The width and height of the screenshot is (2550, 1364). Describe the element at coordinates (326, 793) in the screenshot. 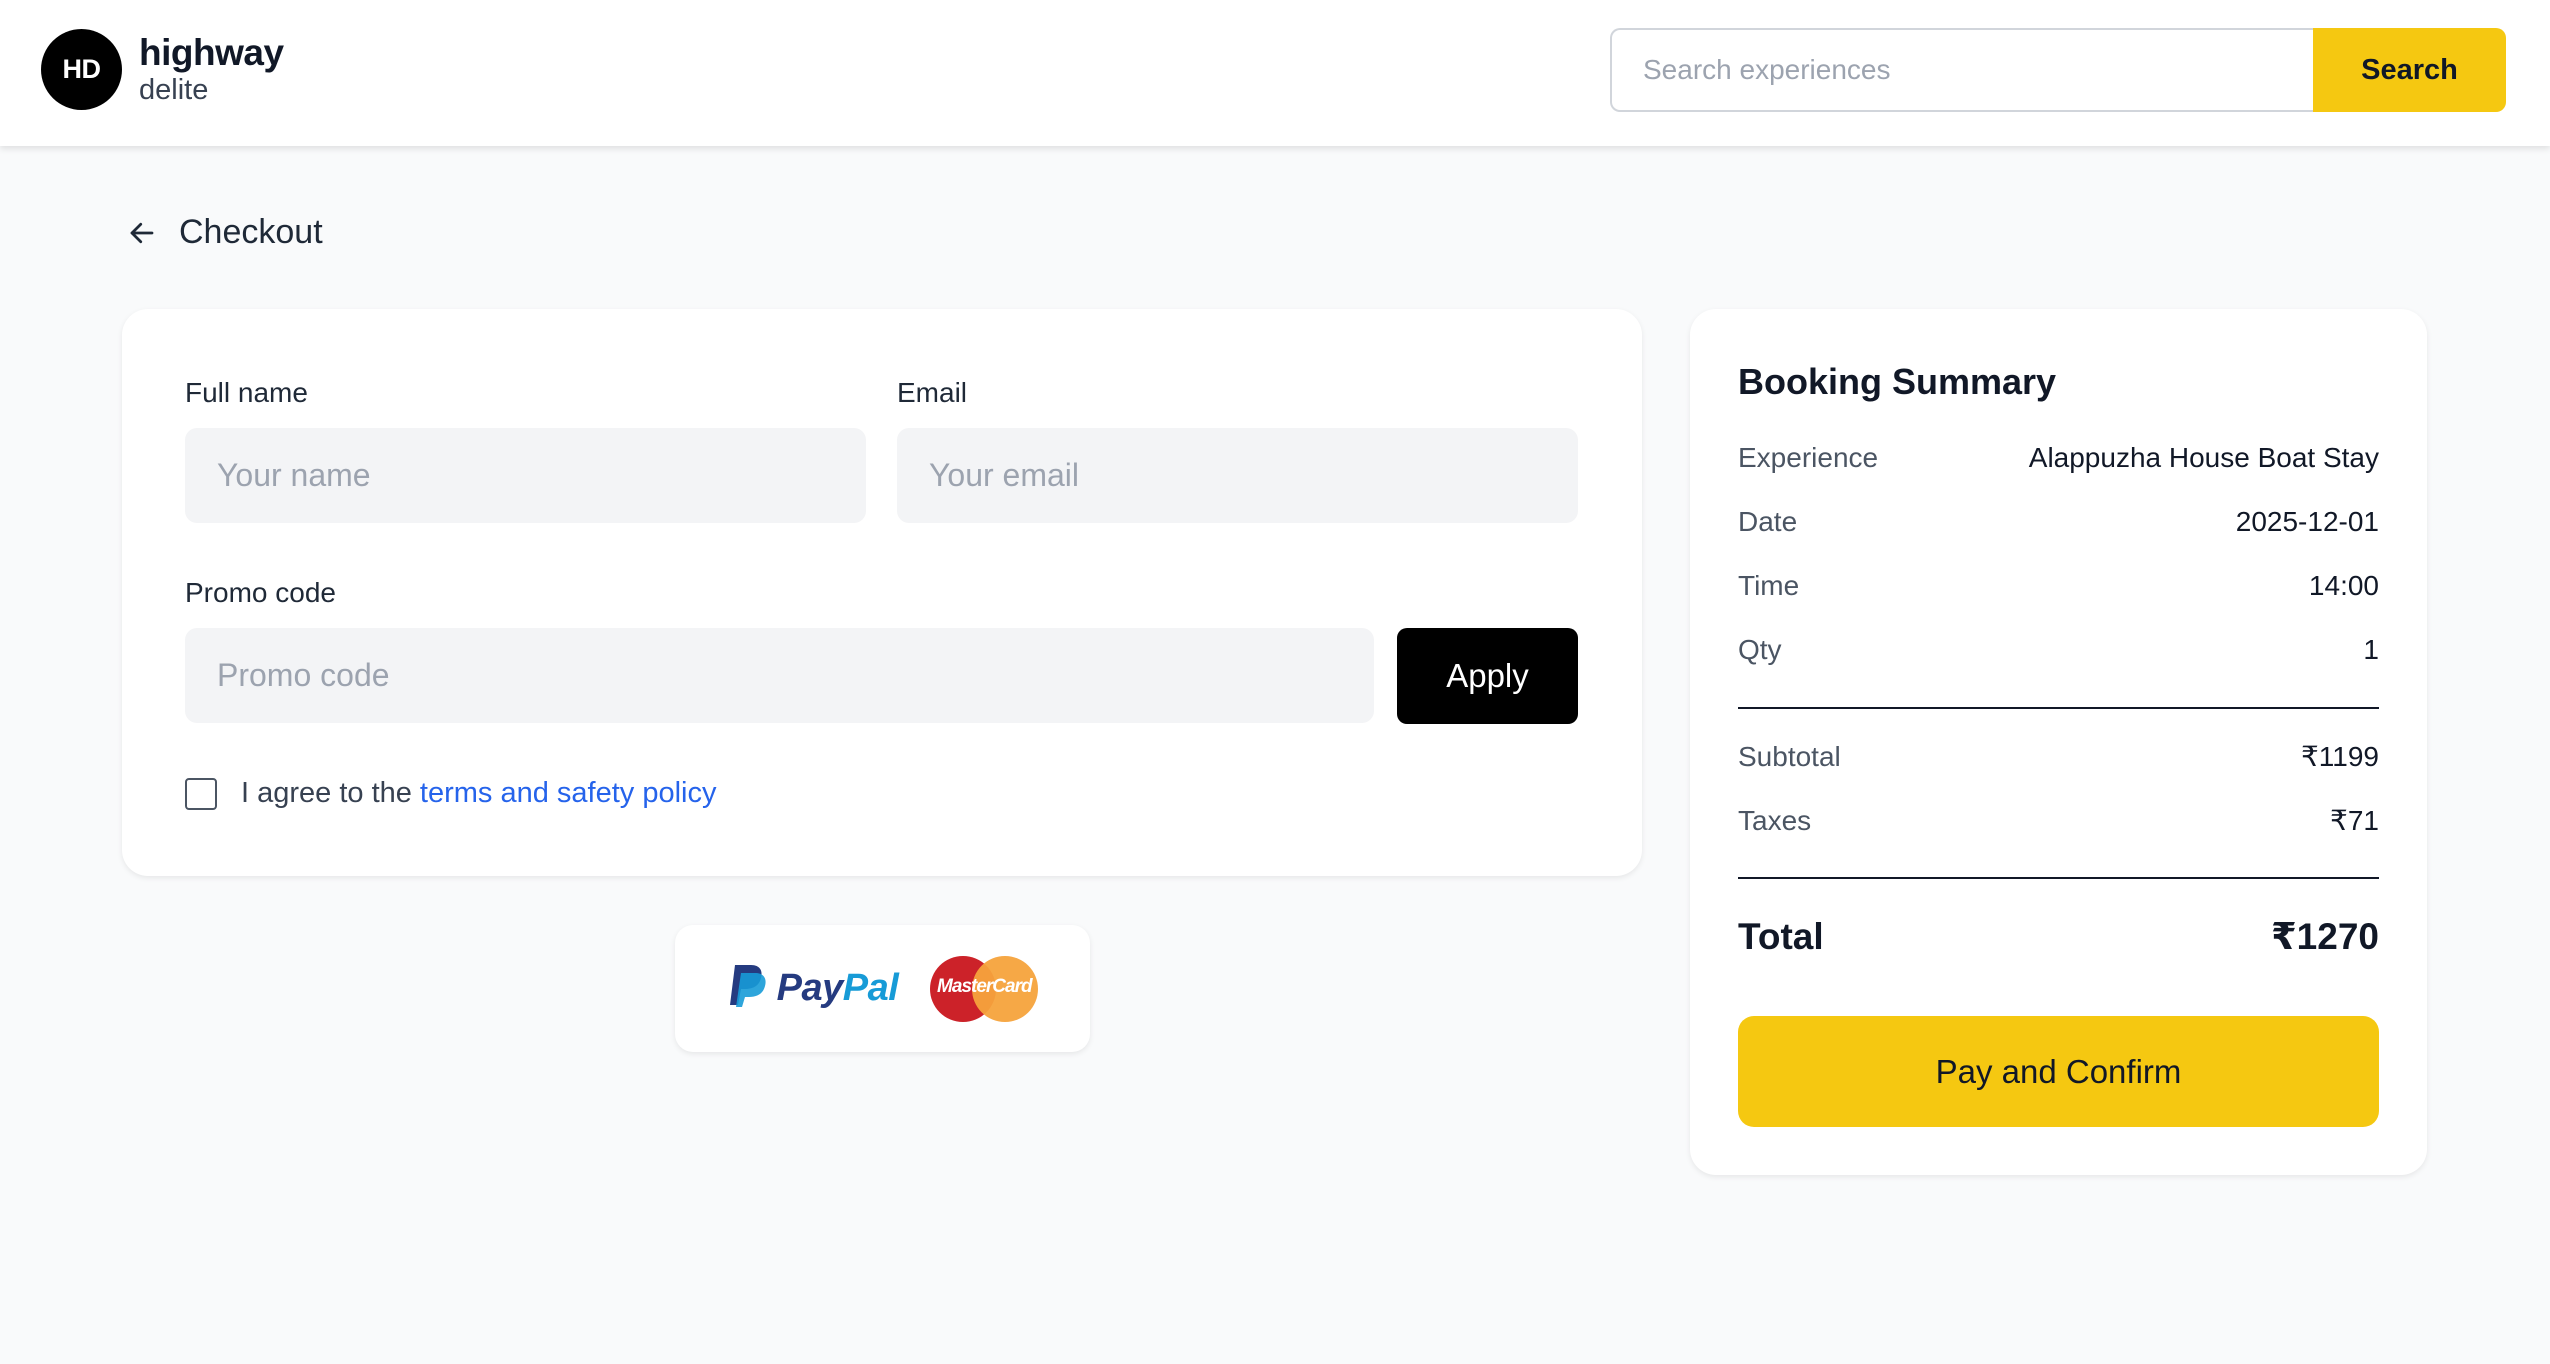

I see `terms-text: I agree to the` at that location.